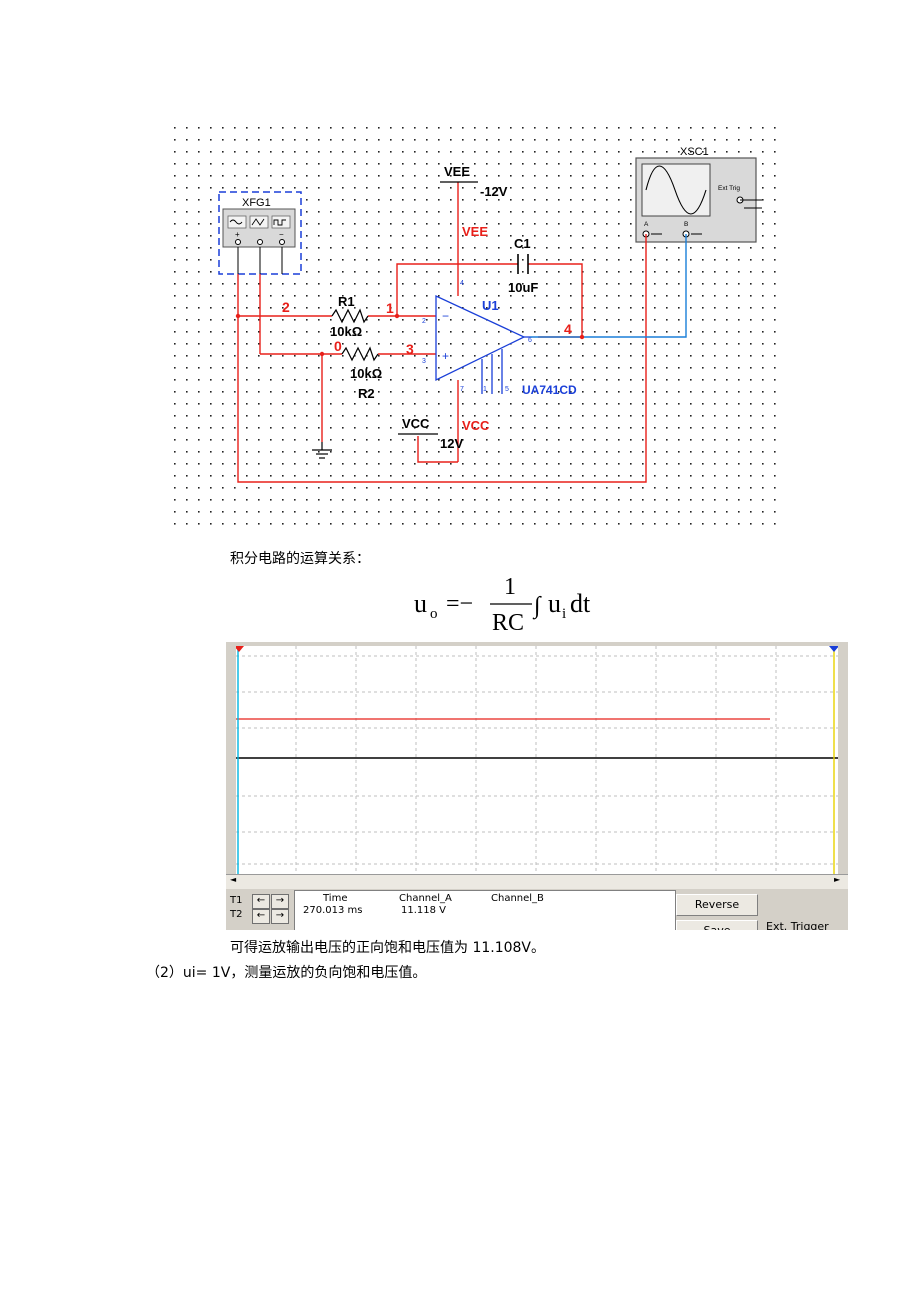 This screenshot has height=1302, width=920. Describe the element at coordinates (510, 587) in the screenshot. I see `formula-numerator: 1` at that location.